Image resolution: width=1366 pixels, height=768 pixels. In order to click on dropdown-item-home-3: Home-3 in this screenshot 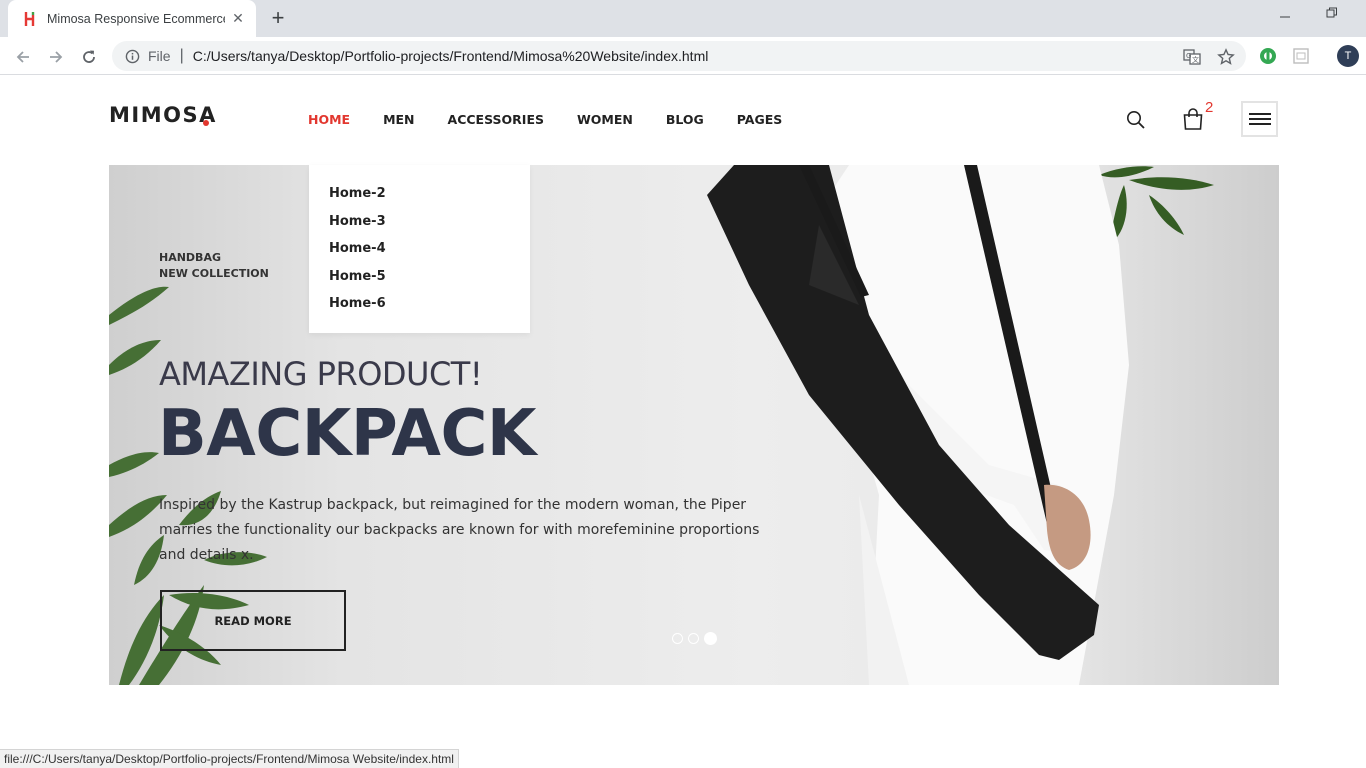, I will do `click(429, 228)`.